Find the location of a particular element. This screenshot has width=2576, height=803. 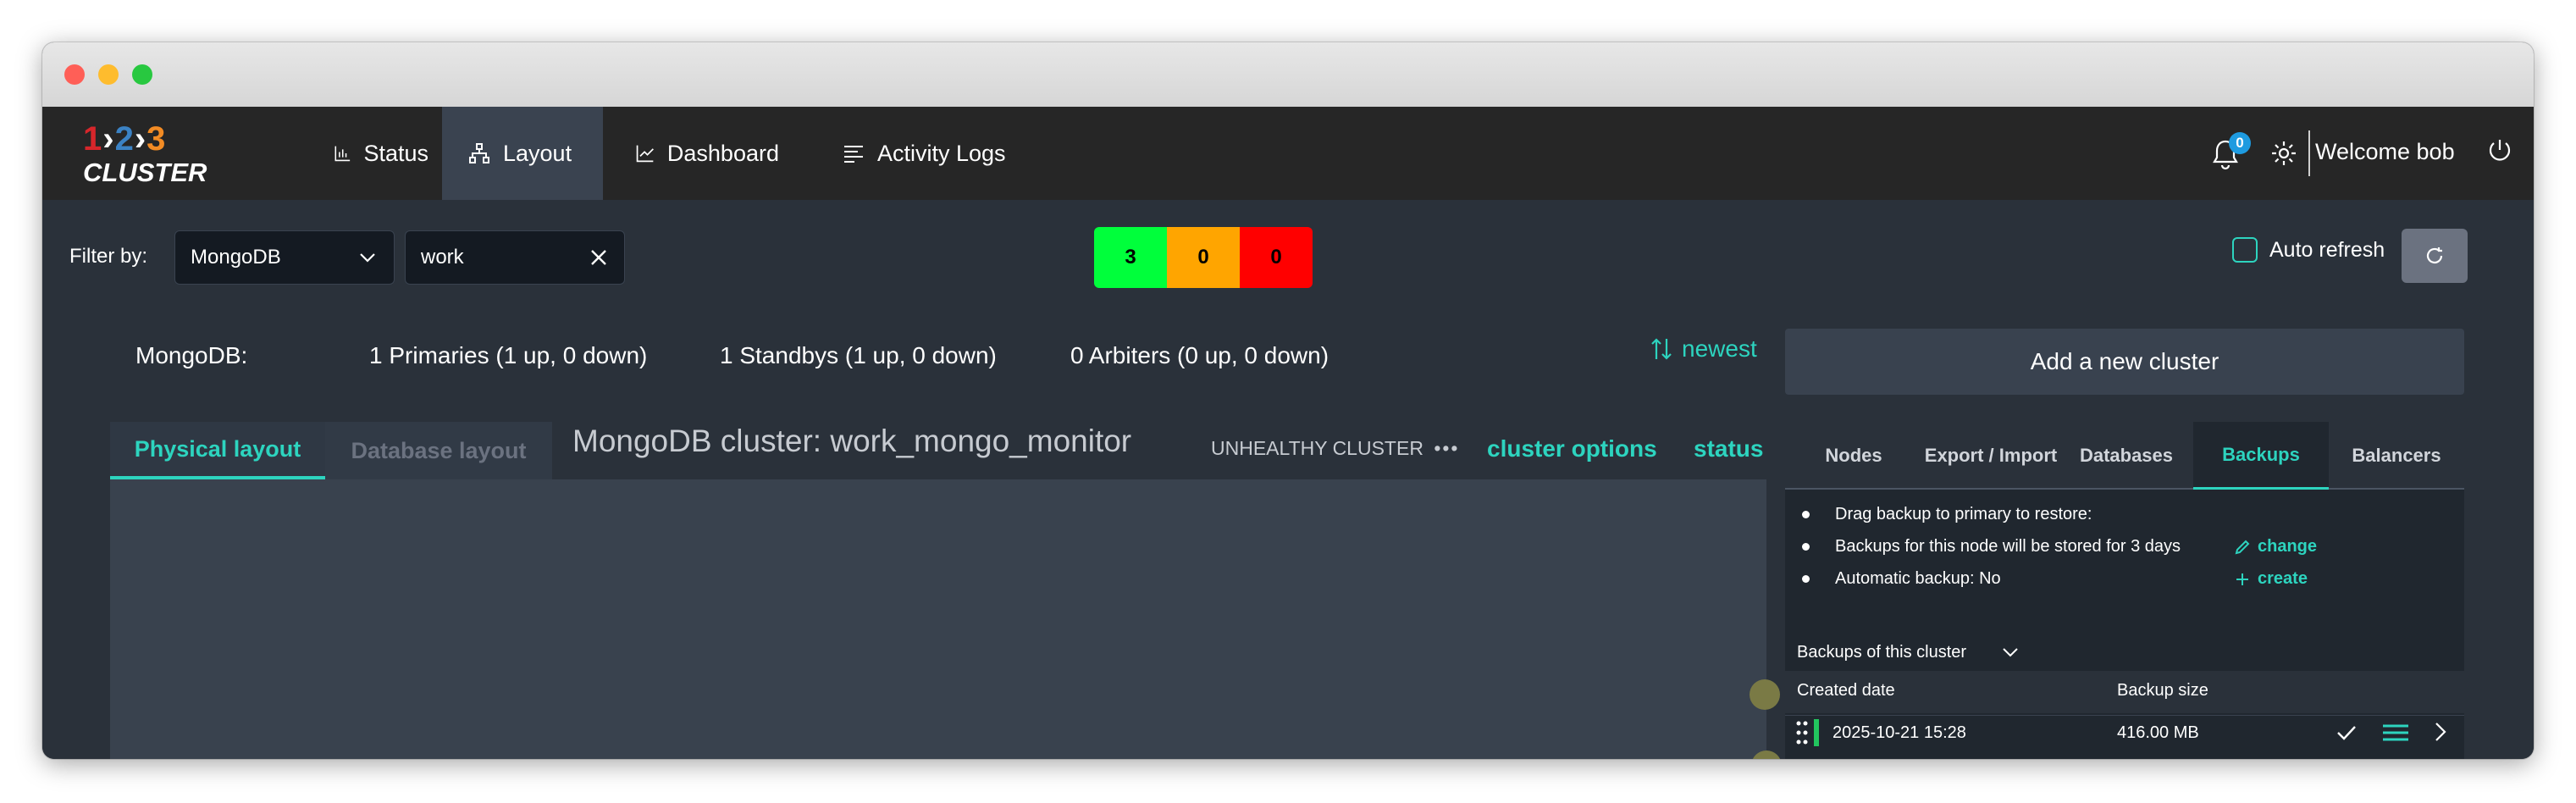

backups-list-toggle: Backups of this cluster is located at coordinates (1909, 652).